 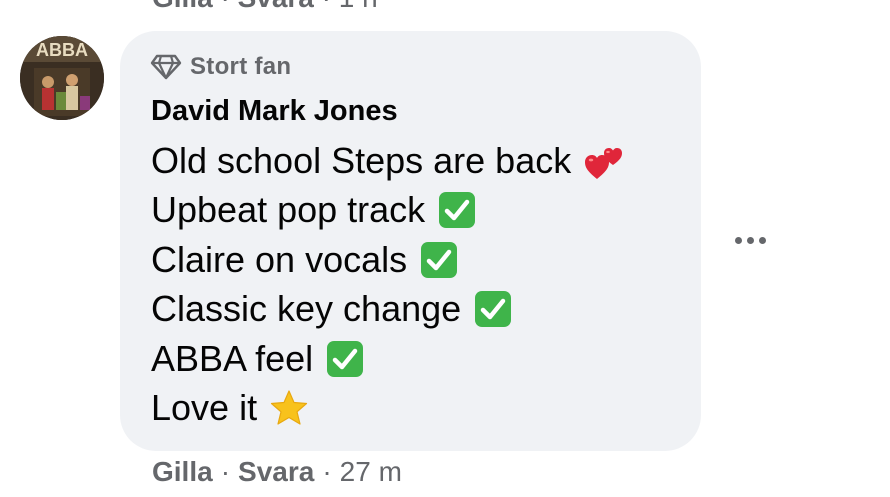 What do you see at coordinates (289, 408) in the screenshot?
I see `star-icon` at bounding box center [289, 408].